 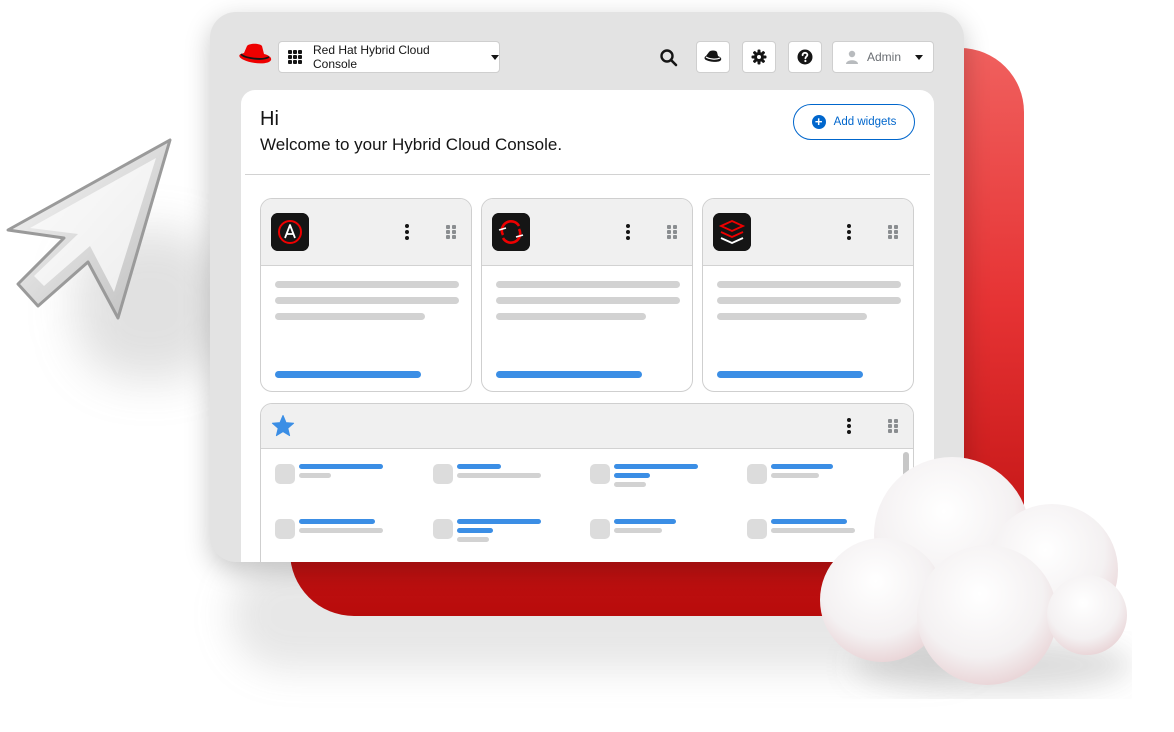 I want to click on app-switcher-label: Red Hat Hybrid Cloud Console, so click(x=371, y=57).